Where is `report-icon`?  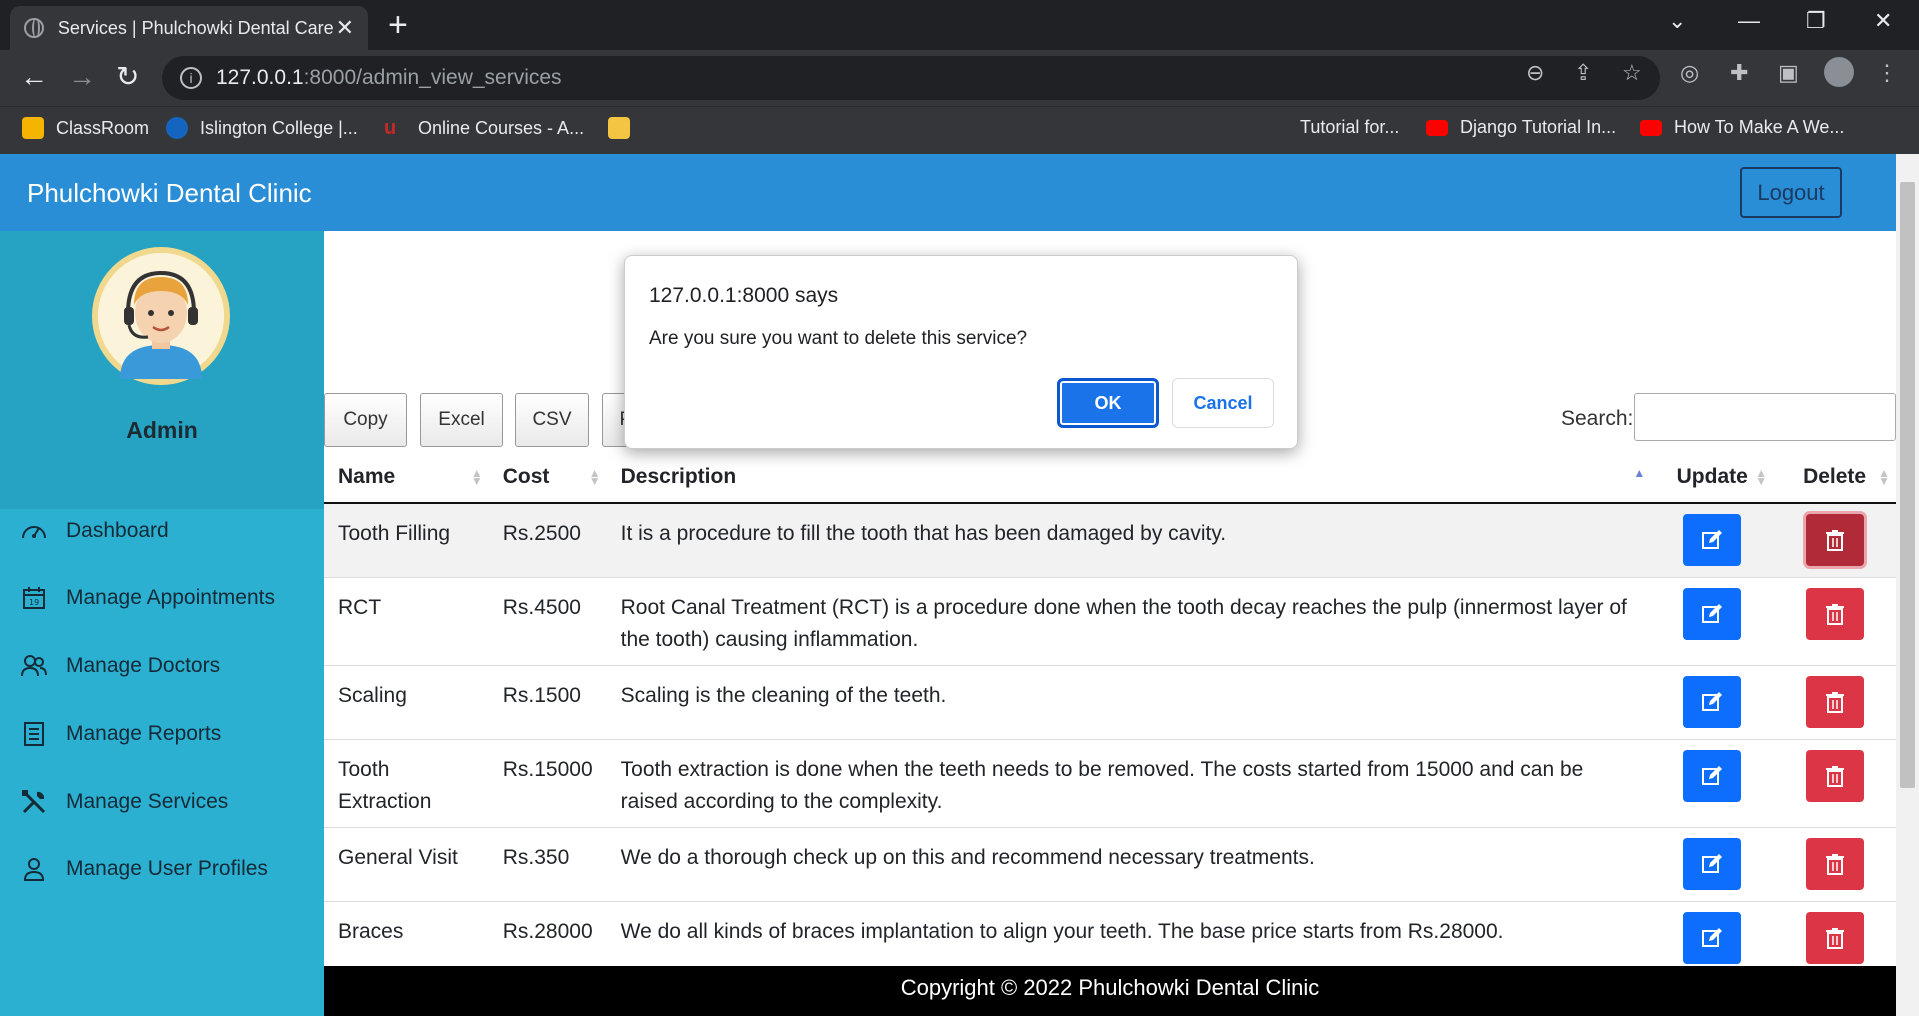 report-icon is located at coordinates (34, 734).